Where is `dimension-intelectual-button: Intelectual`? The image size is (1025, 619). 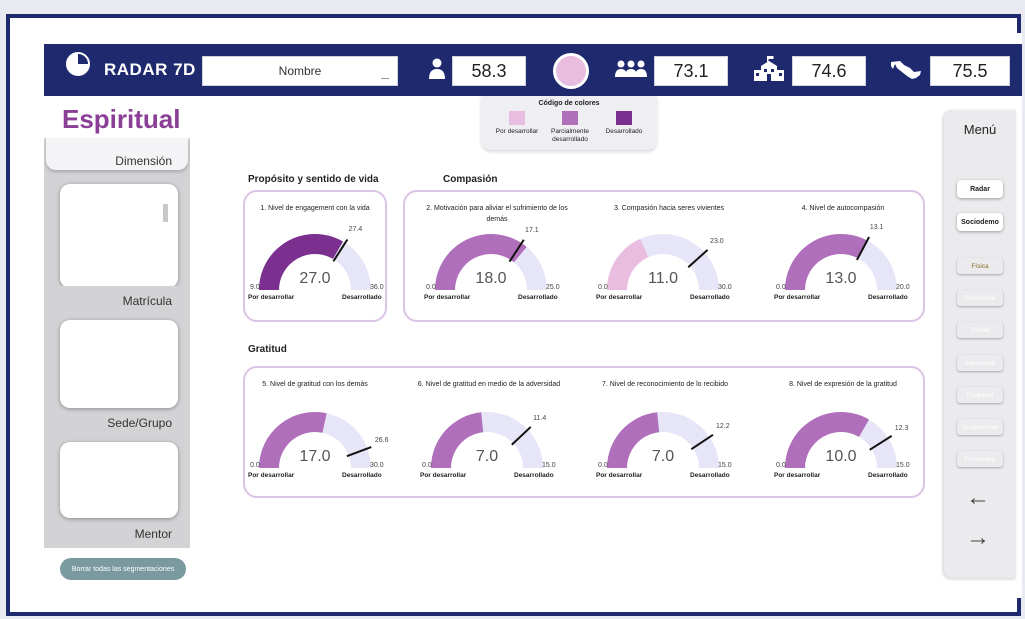
dimension-intelectual-button: Intelectual is located at coordinates (980, 363).